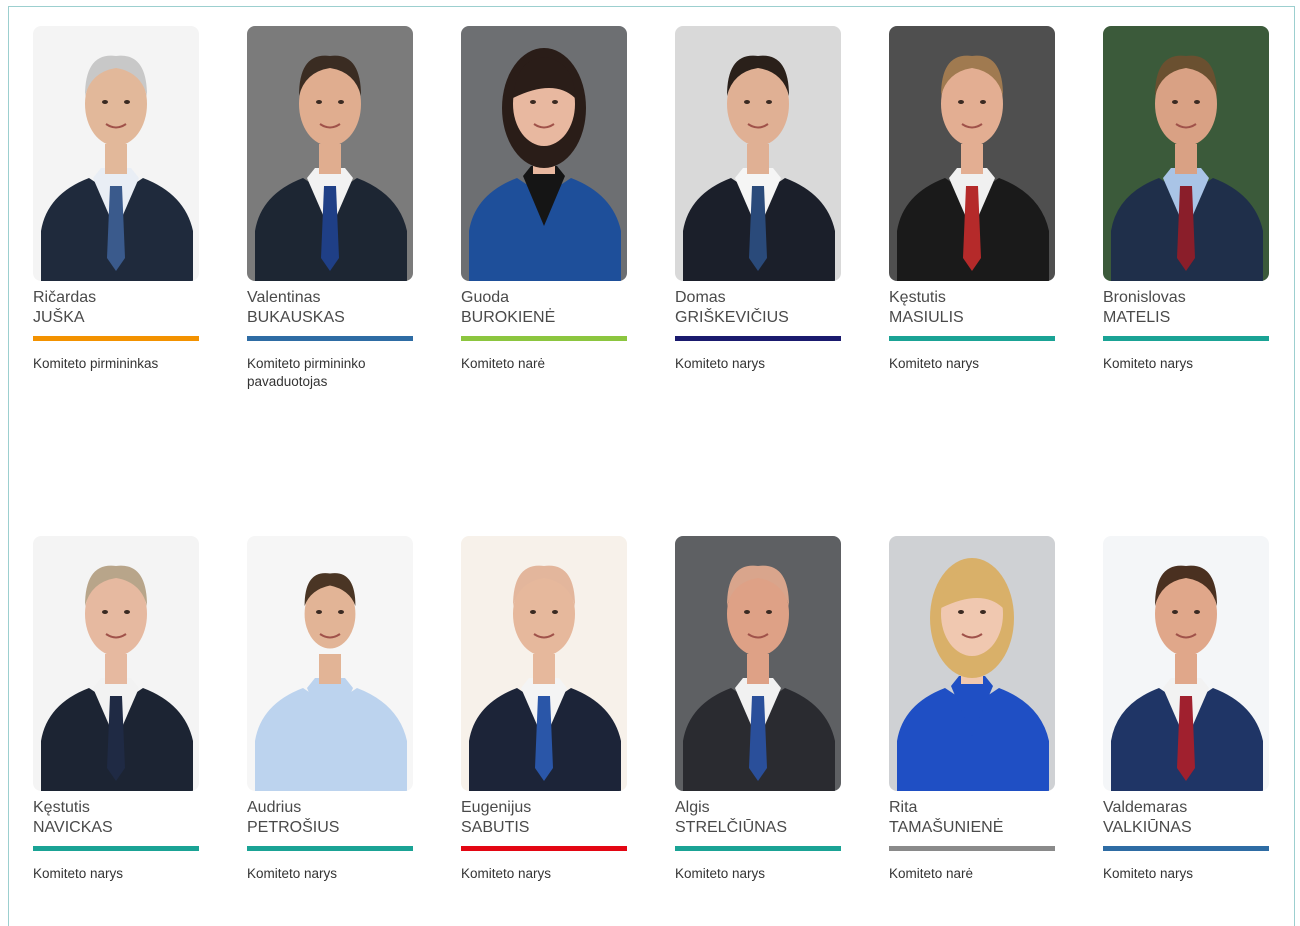 Image resolution: width=1300 pixels, height=926 pixels. I want to click on member-card: Domas GRIŠKEVIČIUS Komiteto narys, so click(758, 281).